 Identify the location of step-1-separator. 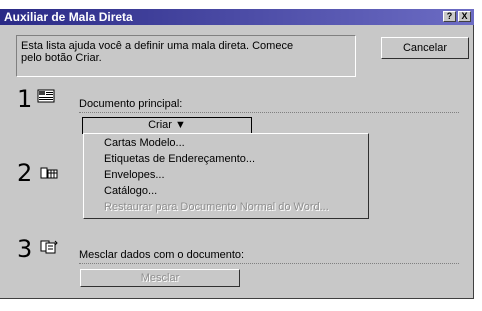
(269, 112).